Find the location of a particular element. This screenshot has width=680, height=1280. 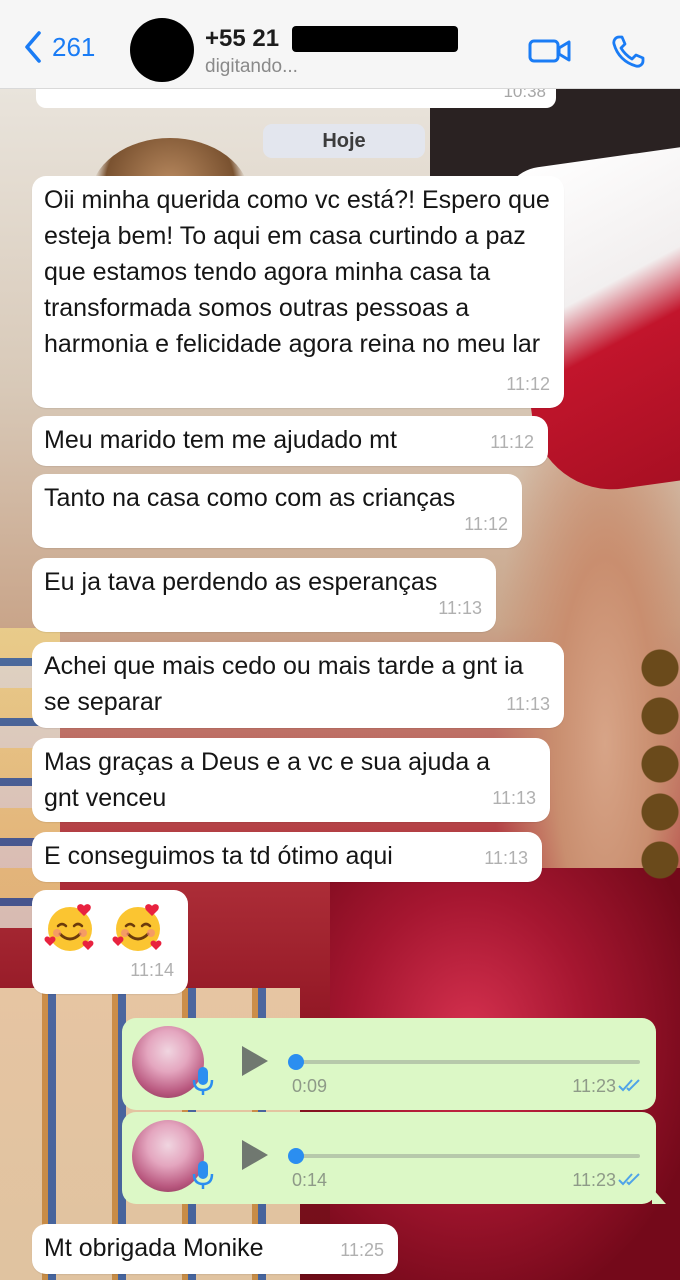

incoming-message: E conseguimos ta td ótimo aqui 11:13 is located at coordinates (287, 857).